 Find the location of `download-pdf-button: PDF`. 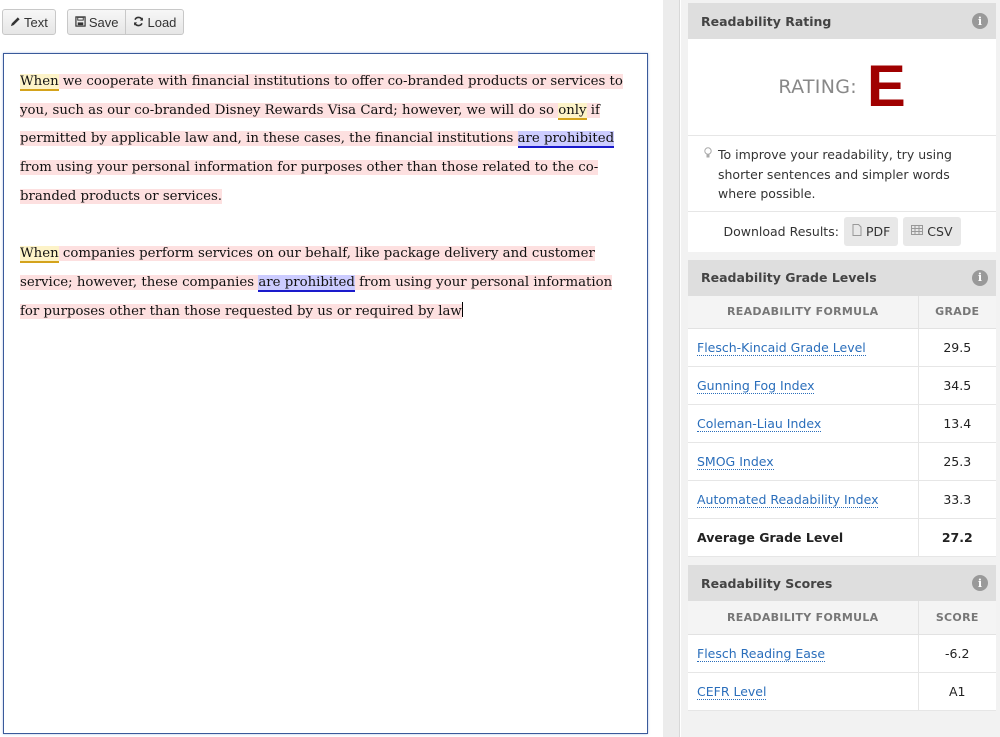

download-pdf-button: PDF is located at coordinates (871, 231).